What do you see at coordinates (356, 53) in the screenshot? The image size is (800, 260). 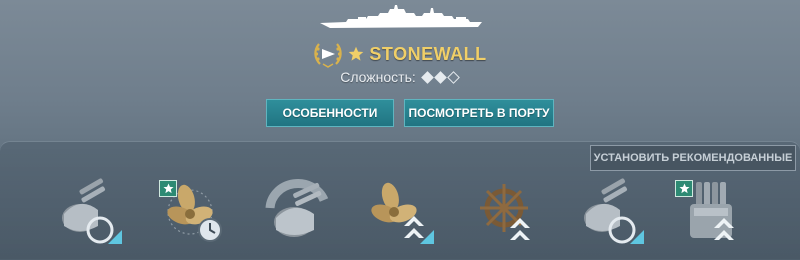 I see `premium-star-icon` at bounding box center [356, 53].